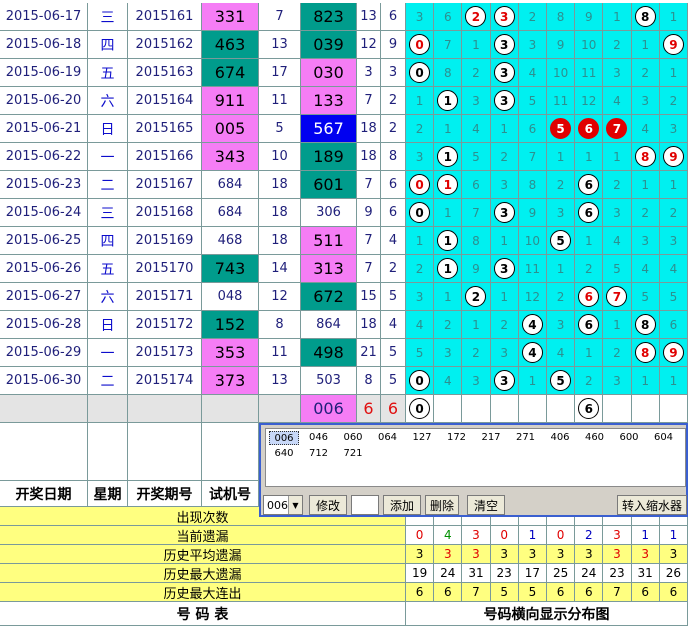 The width and height of the screenshot is (688, 626). Describe the element at coordinates (504, 592) in the screenshot. I see `stat-value: 5` at that location.